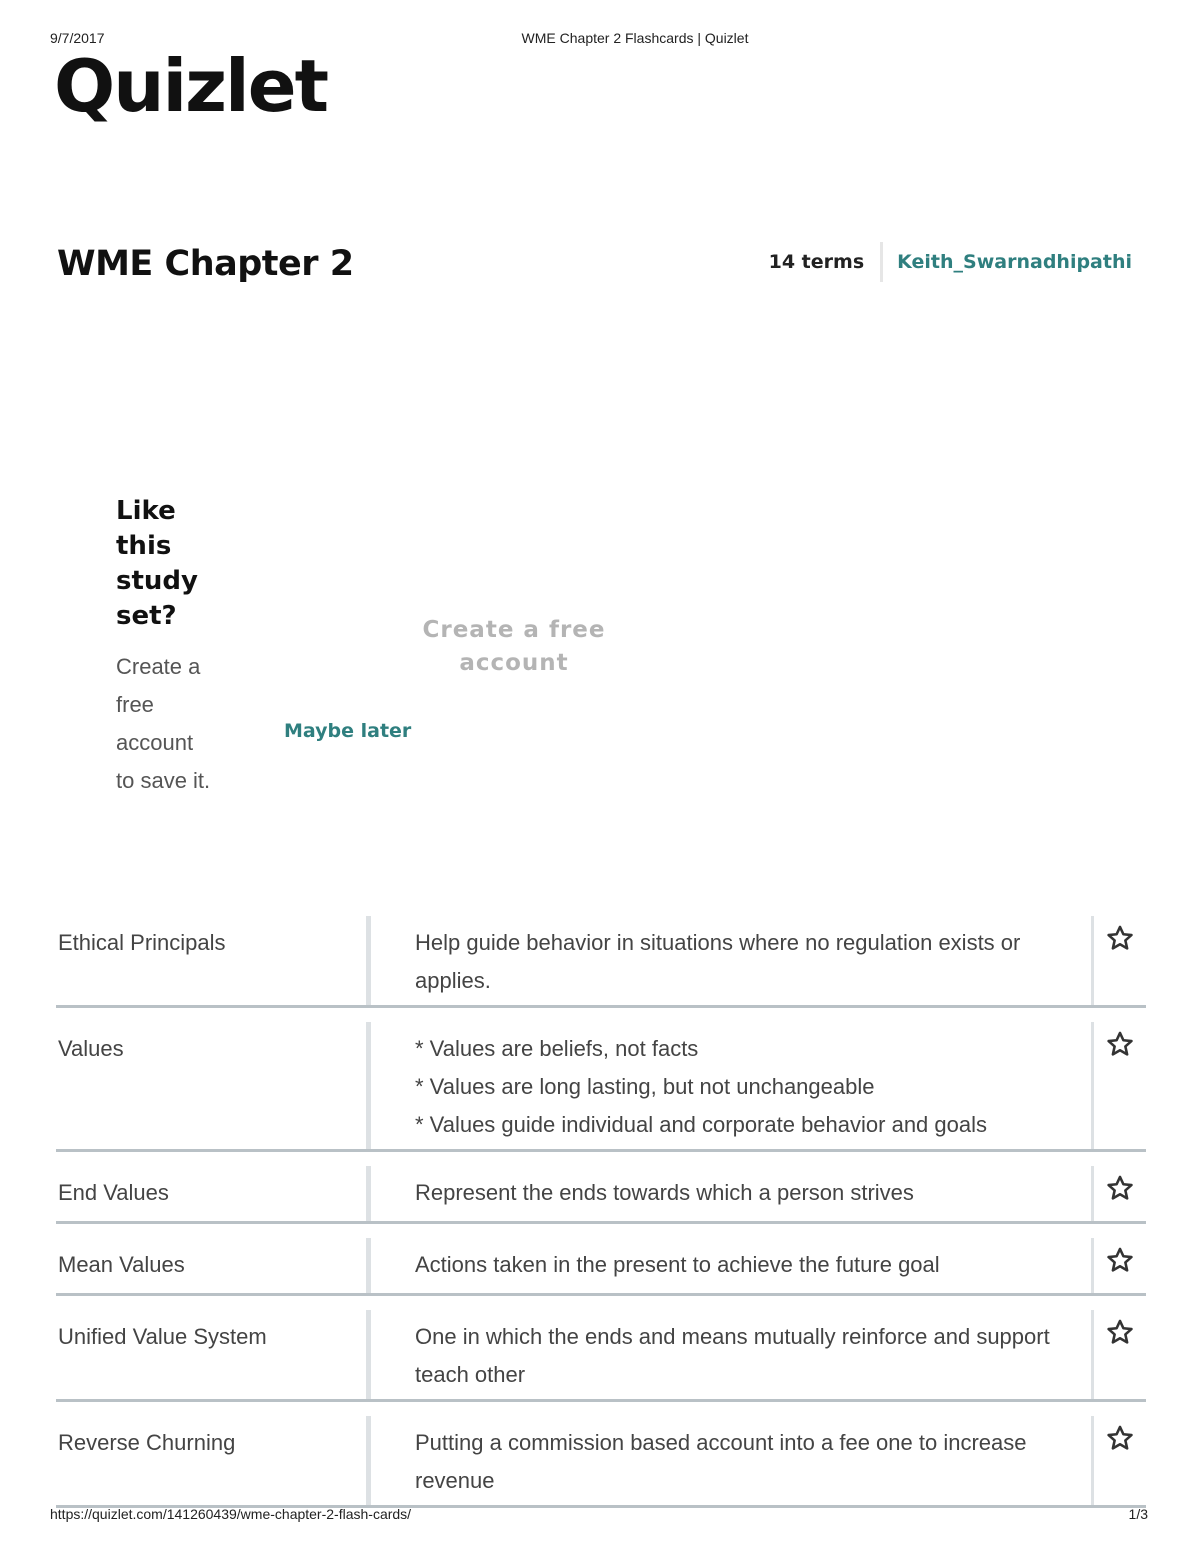 This screenshot has height=1553, width=1200. Describe the element at coordinates (113, 1192) in the screenshot. I see `term-text: End Values` at that location.